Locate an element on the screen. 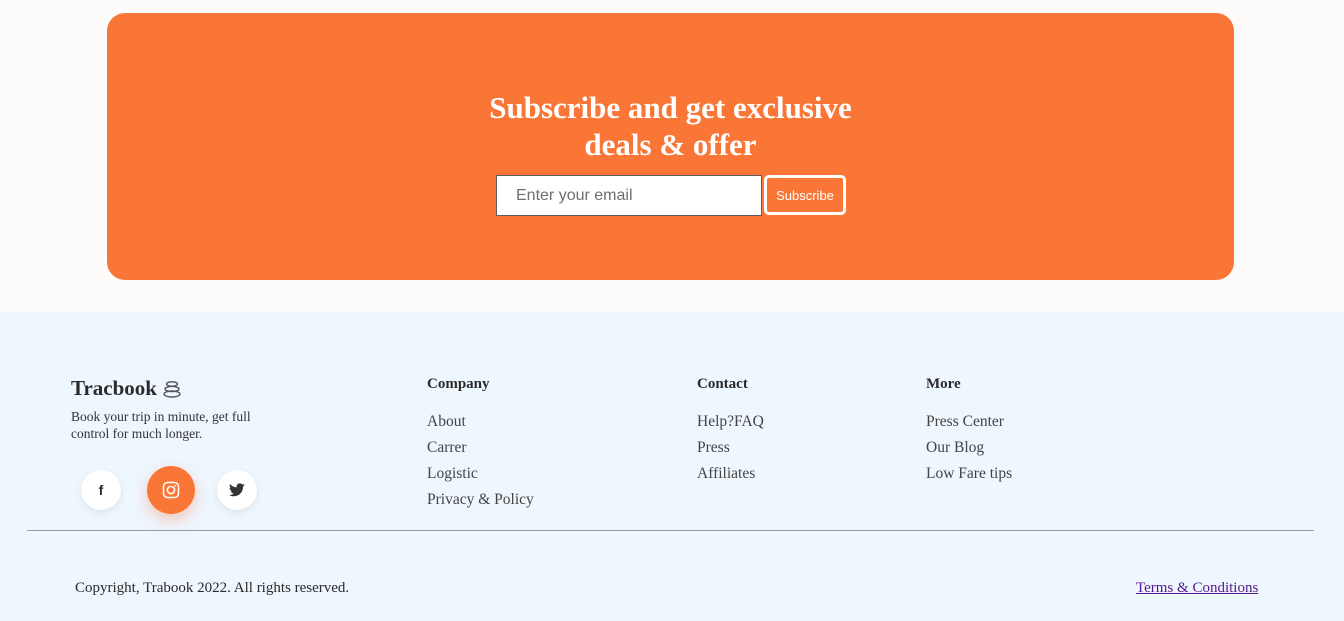 This screenshot has width=1344, height=621. footer-divider is located at coordinates (670, 530).